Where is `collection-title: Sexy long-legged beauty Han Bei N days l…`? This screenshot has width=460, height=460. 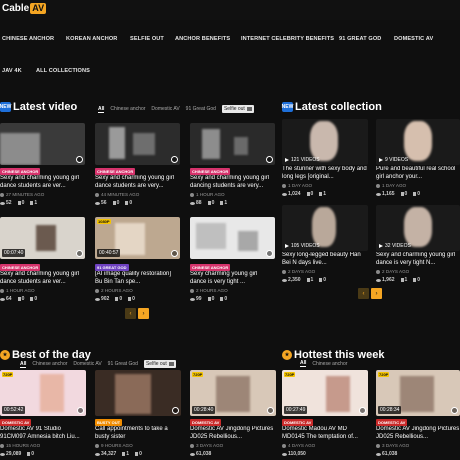
collection-title: Sexy long-legged beauty Han Bei N days l… is located at coordinates (325, 259).